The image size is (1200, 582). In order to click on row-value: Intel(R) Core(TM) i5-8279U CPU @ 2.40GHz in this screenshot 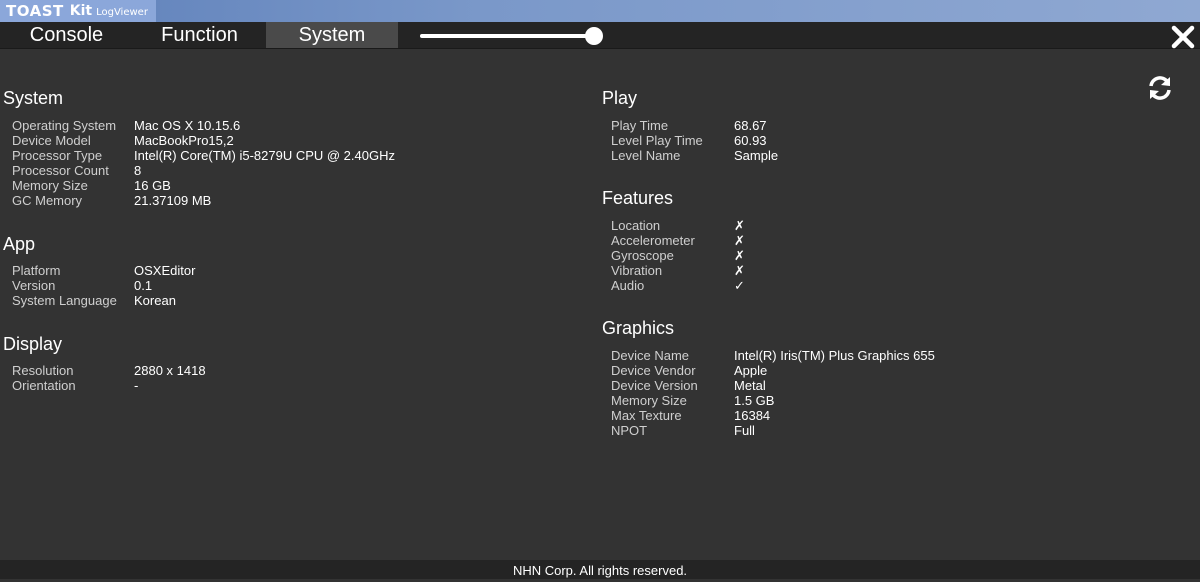, I will do `click(264, 155)`.